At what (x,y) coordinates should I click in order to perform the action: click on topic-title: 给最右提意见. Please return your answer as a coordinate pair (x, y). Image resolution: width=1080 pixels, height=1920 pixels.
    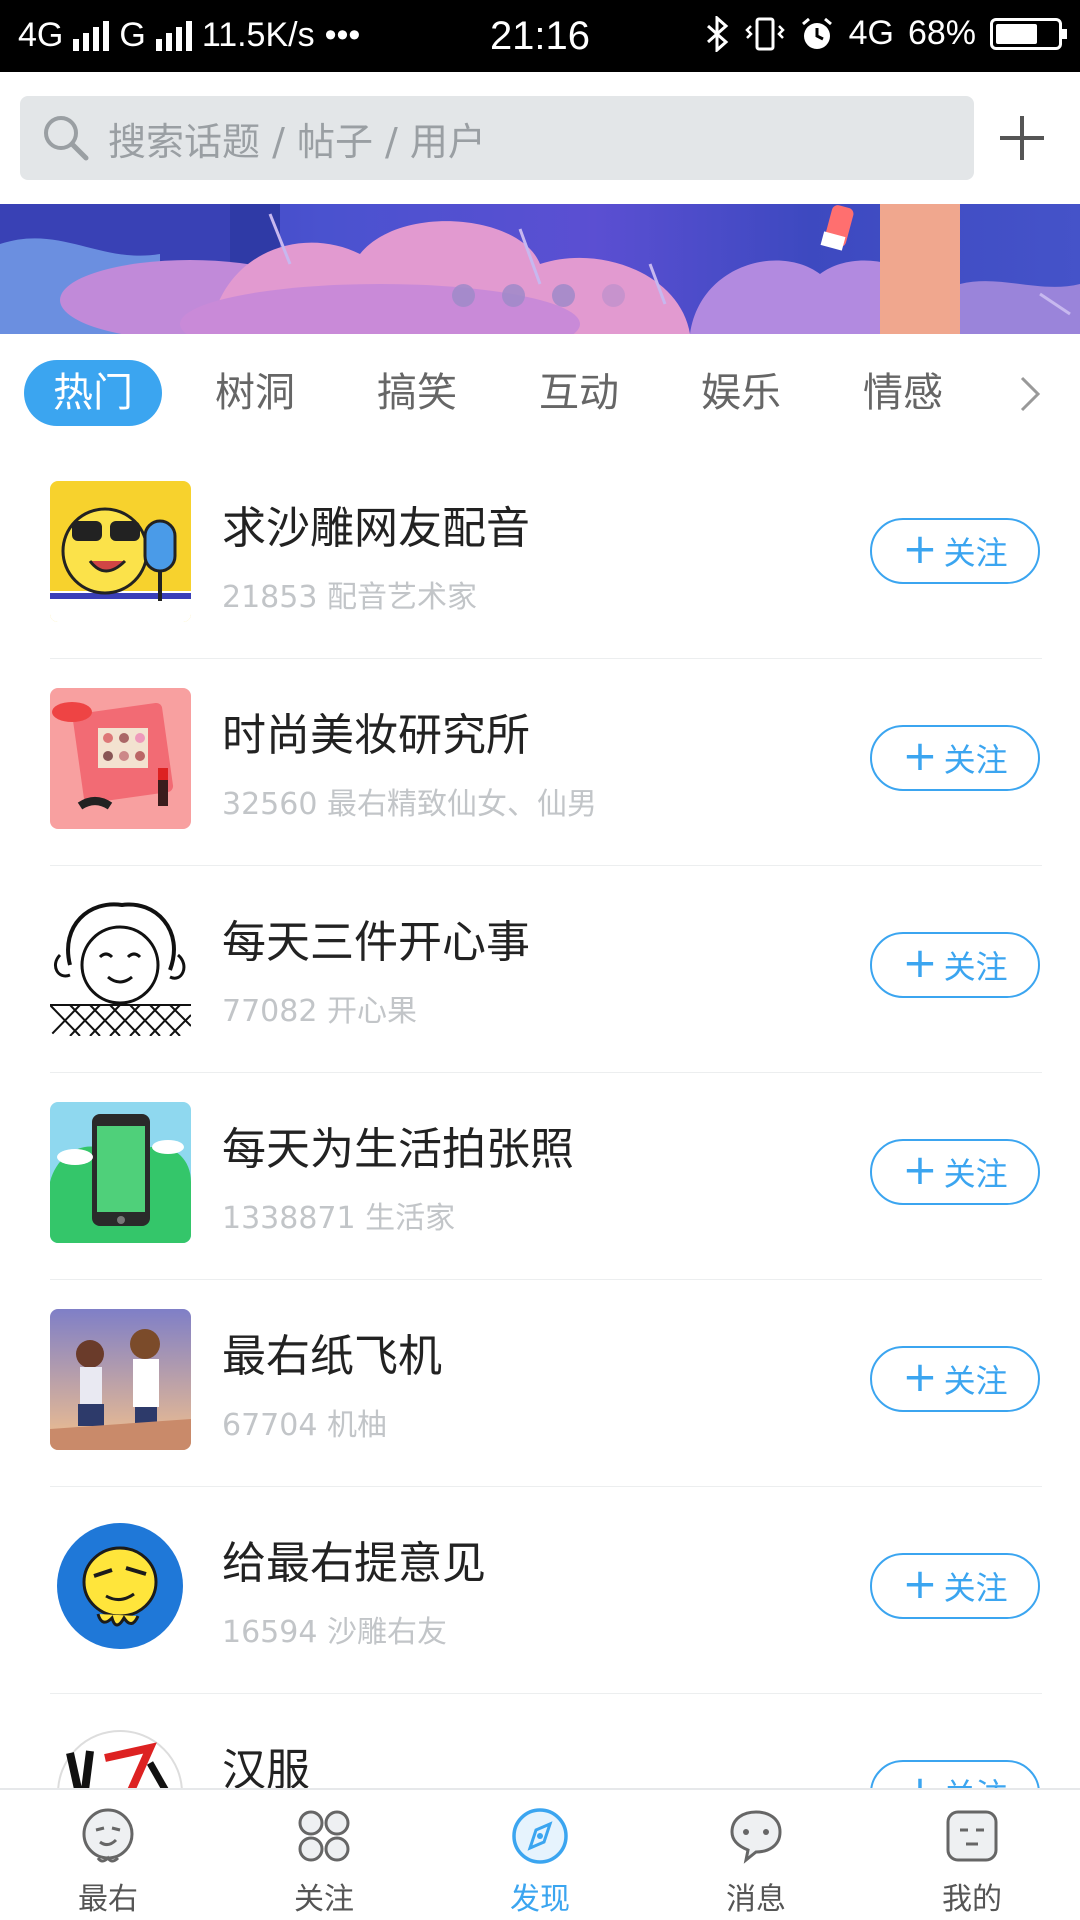
    Looking at the image, I should click on (354, 1563).